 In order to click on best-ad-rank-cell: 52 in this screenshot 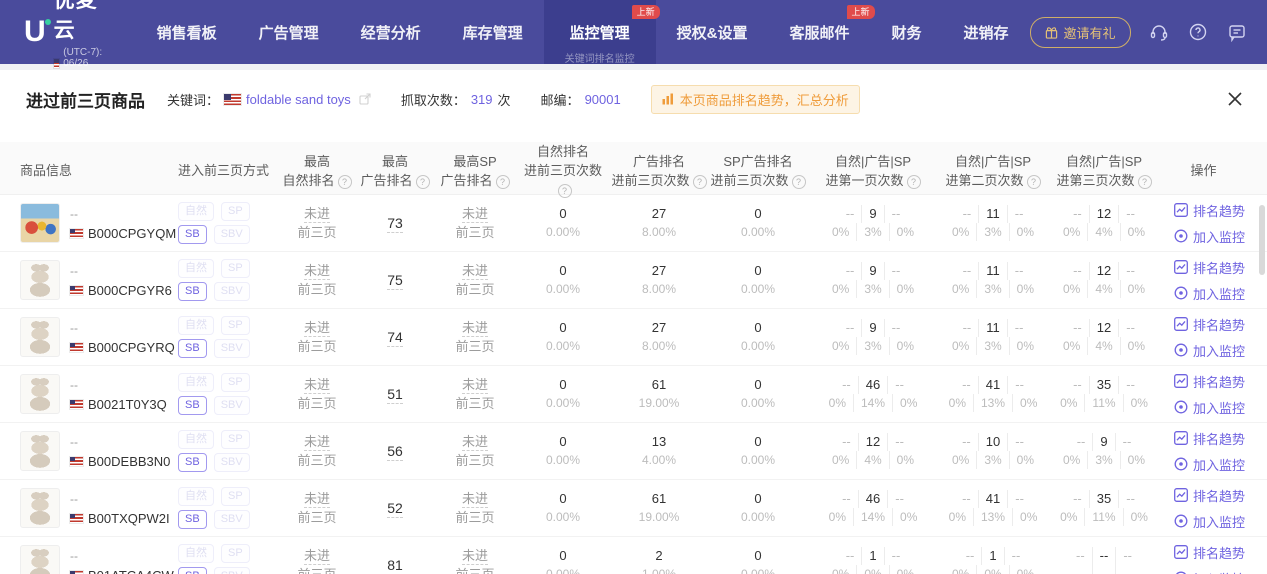, I will do `click(395, 509)`.